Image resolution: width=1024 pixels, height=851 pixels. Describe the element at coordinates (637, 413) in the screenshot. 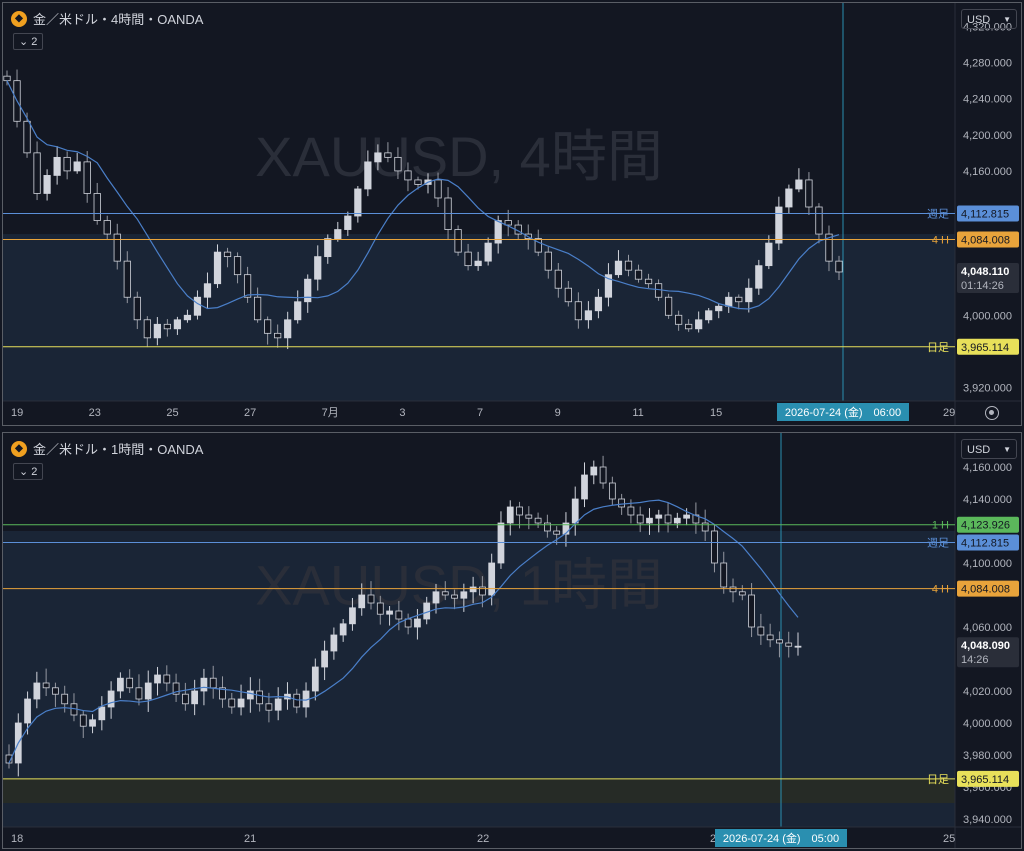

I see `x-tick-label: 11` at that location.